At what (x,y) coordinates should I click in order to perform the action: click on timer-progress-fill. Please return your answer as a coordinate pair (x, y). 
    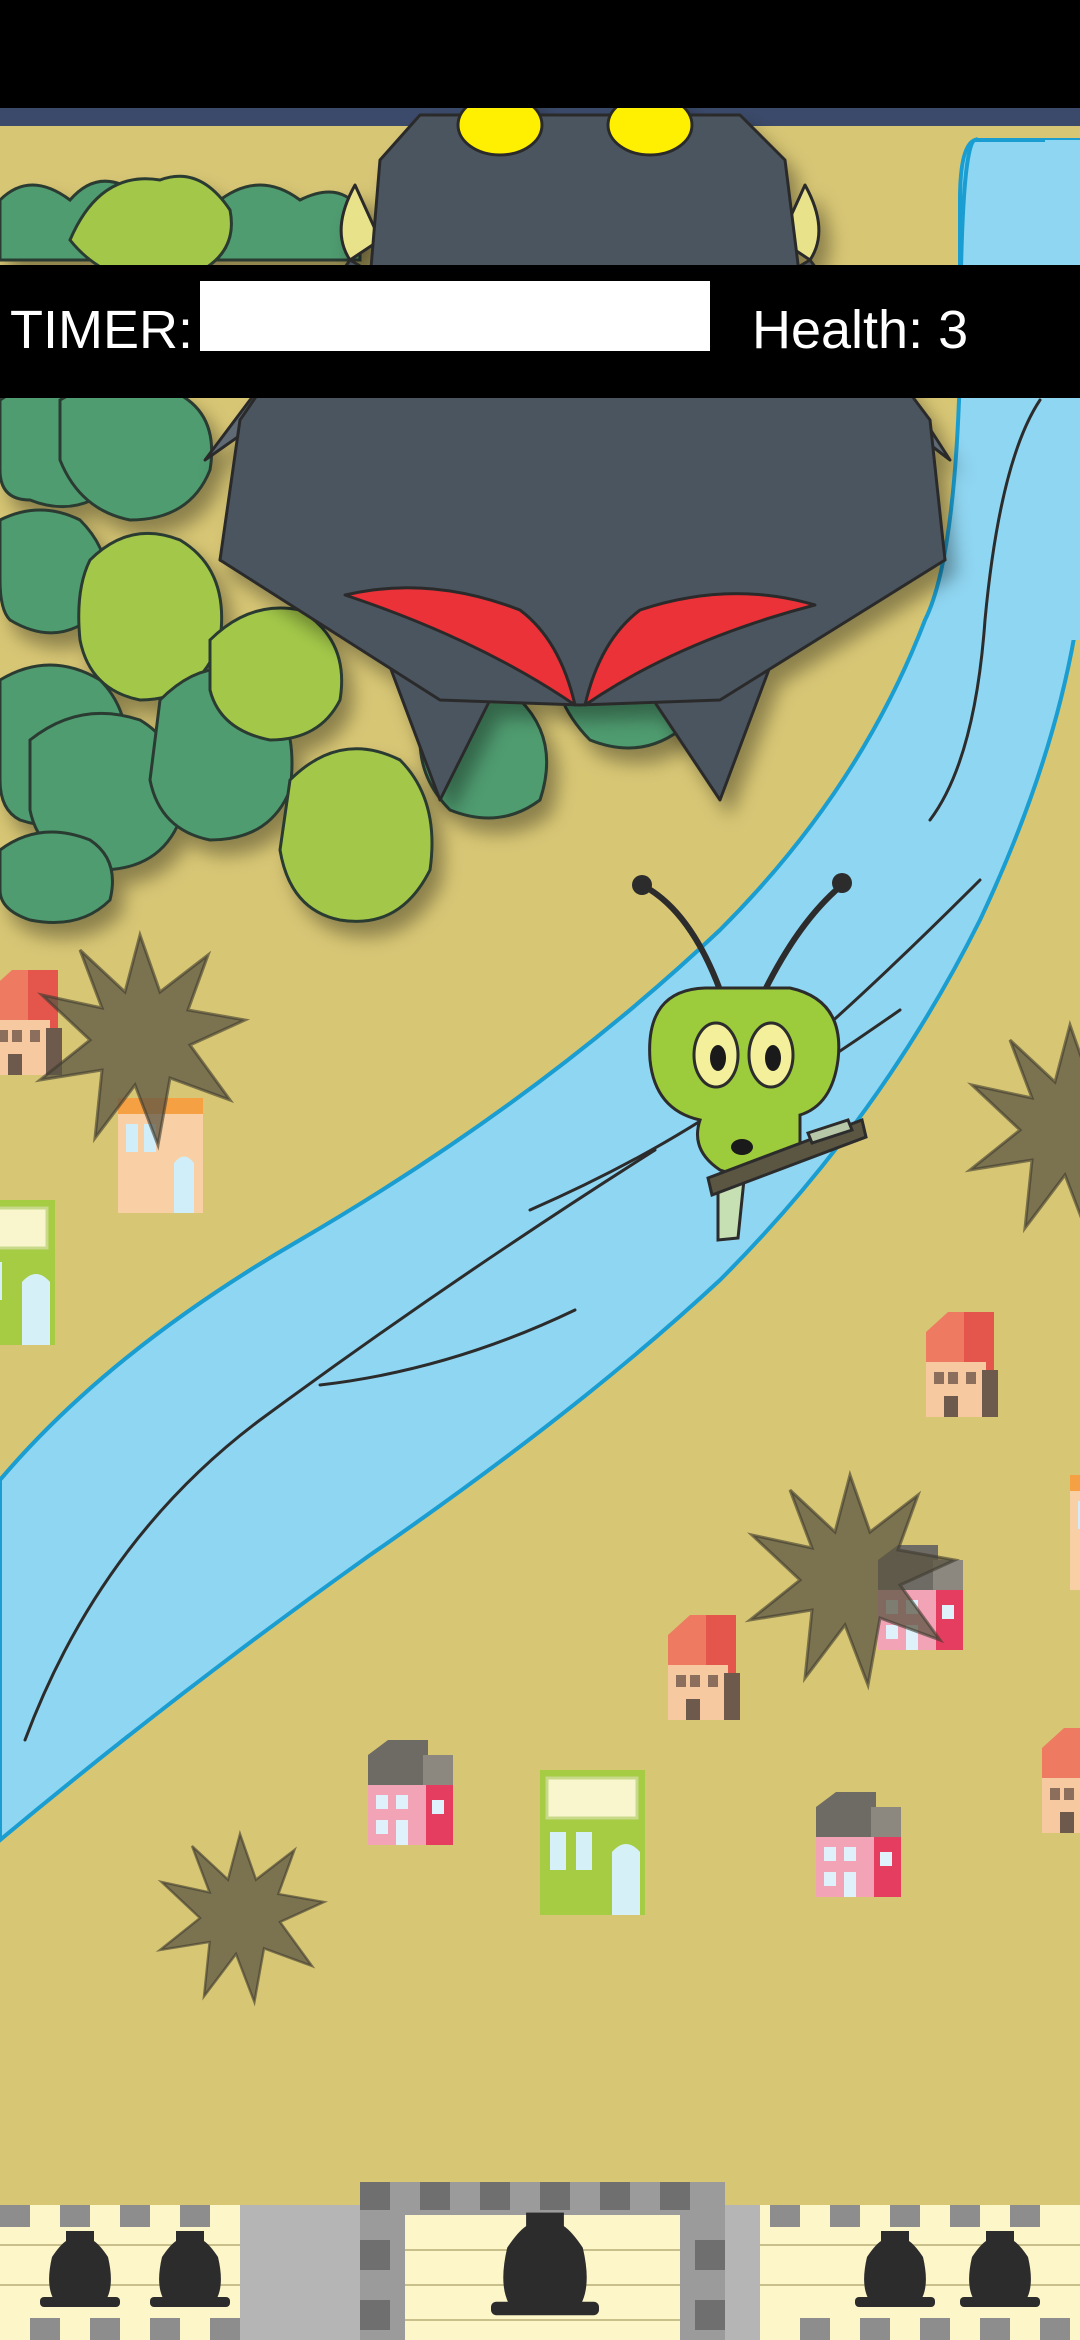
    Looking at the image, I should click on (455, 316).